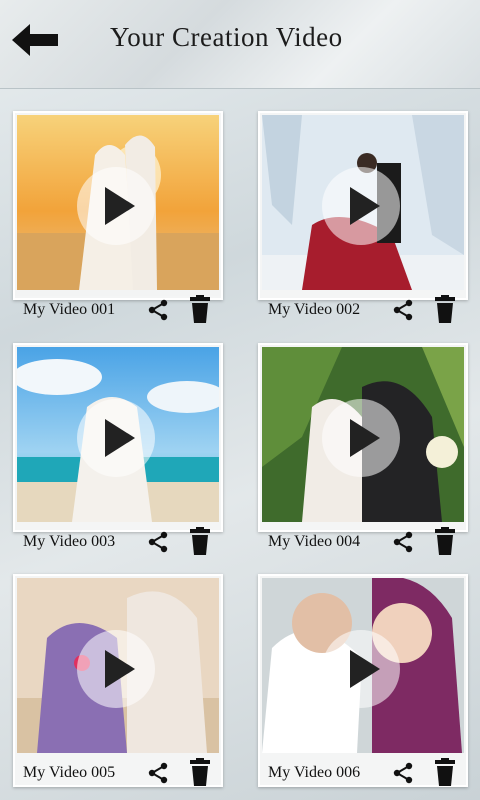  I want to click on page-title: Your Creation Video, so click(226, 37).